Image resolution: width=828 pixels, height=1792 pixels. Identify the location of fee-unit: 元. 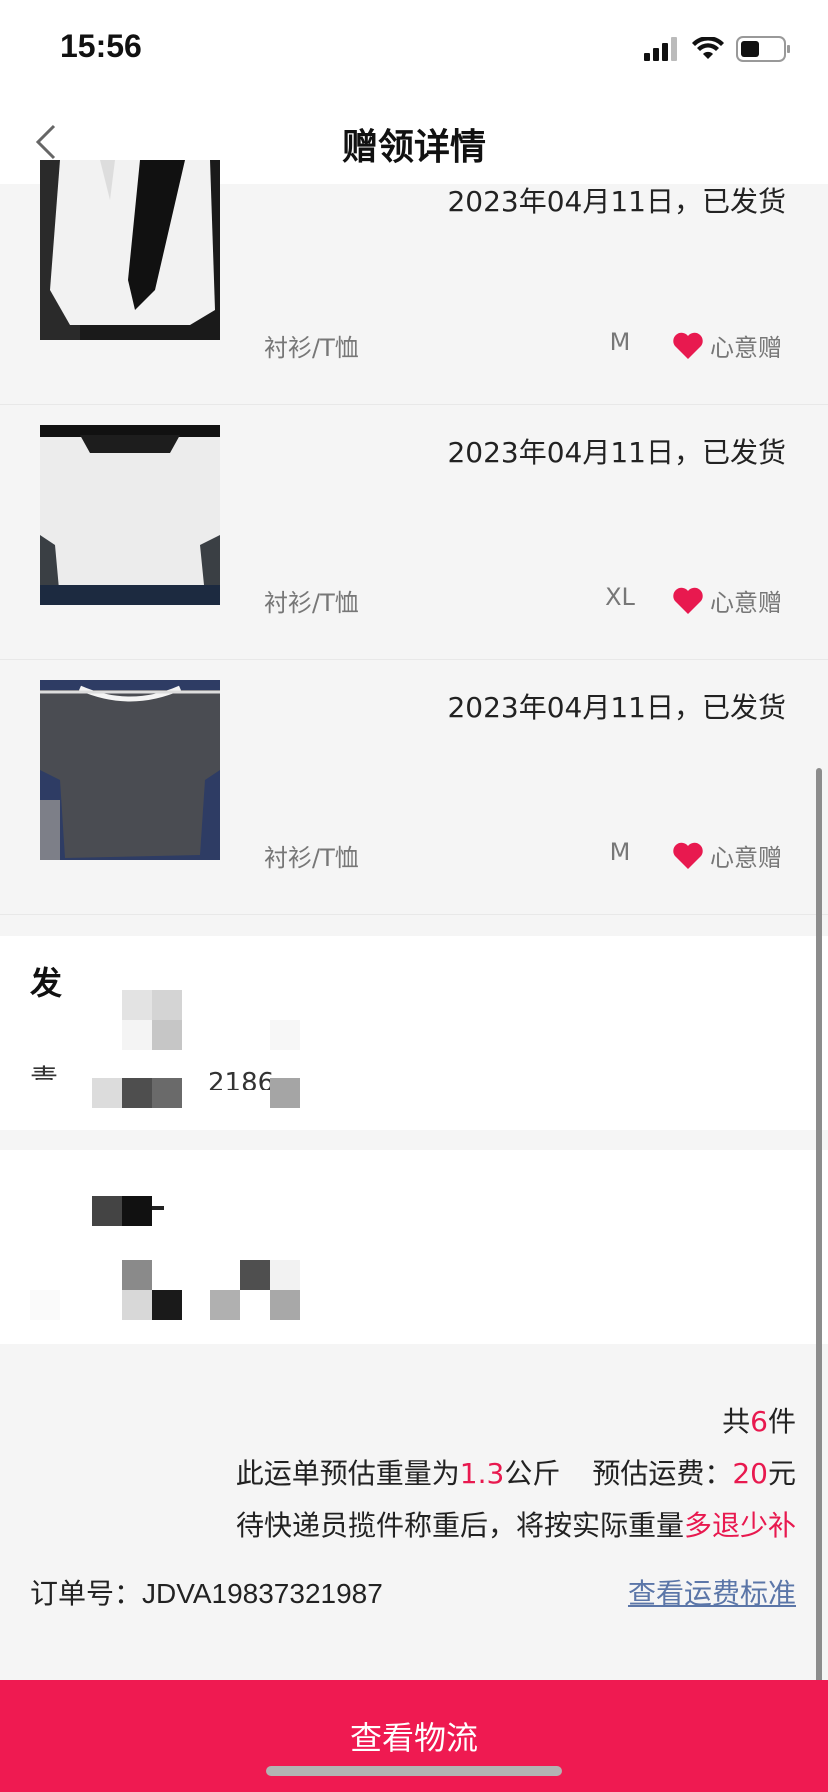
(781, 1473).